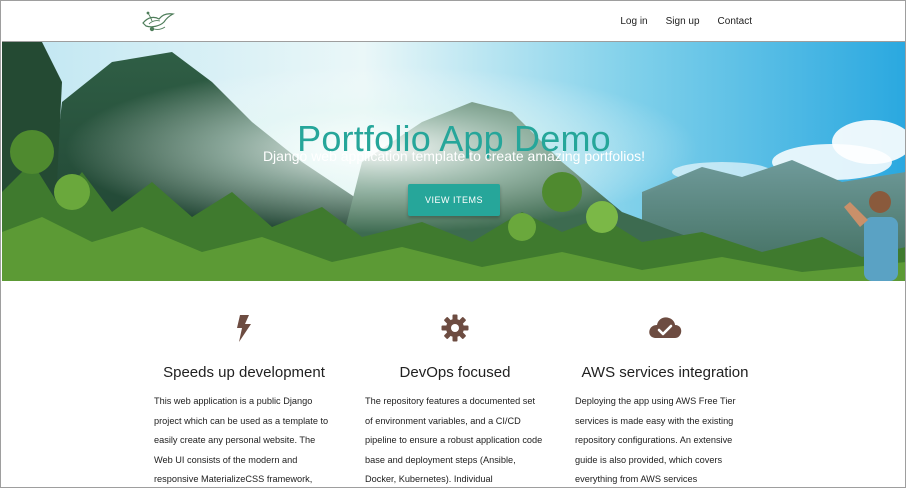  I want to click on gear-icon, so click(455, 328).